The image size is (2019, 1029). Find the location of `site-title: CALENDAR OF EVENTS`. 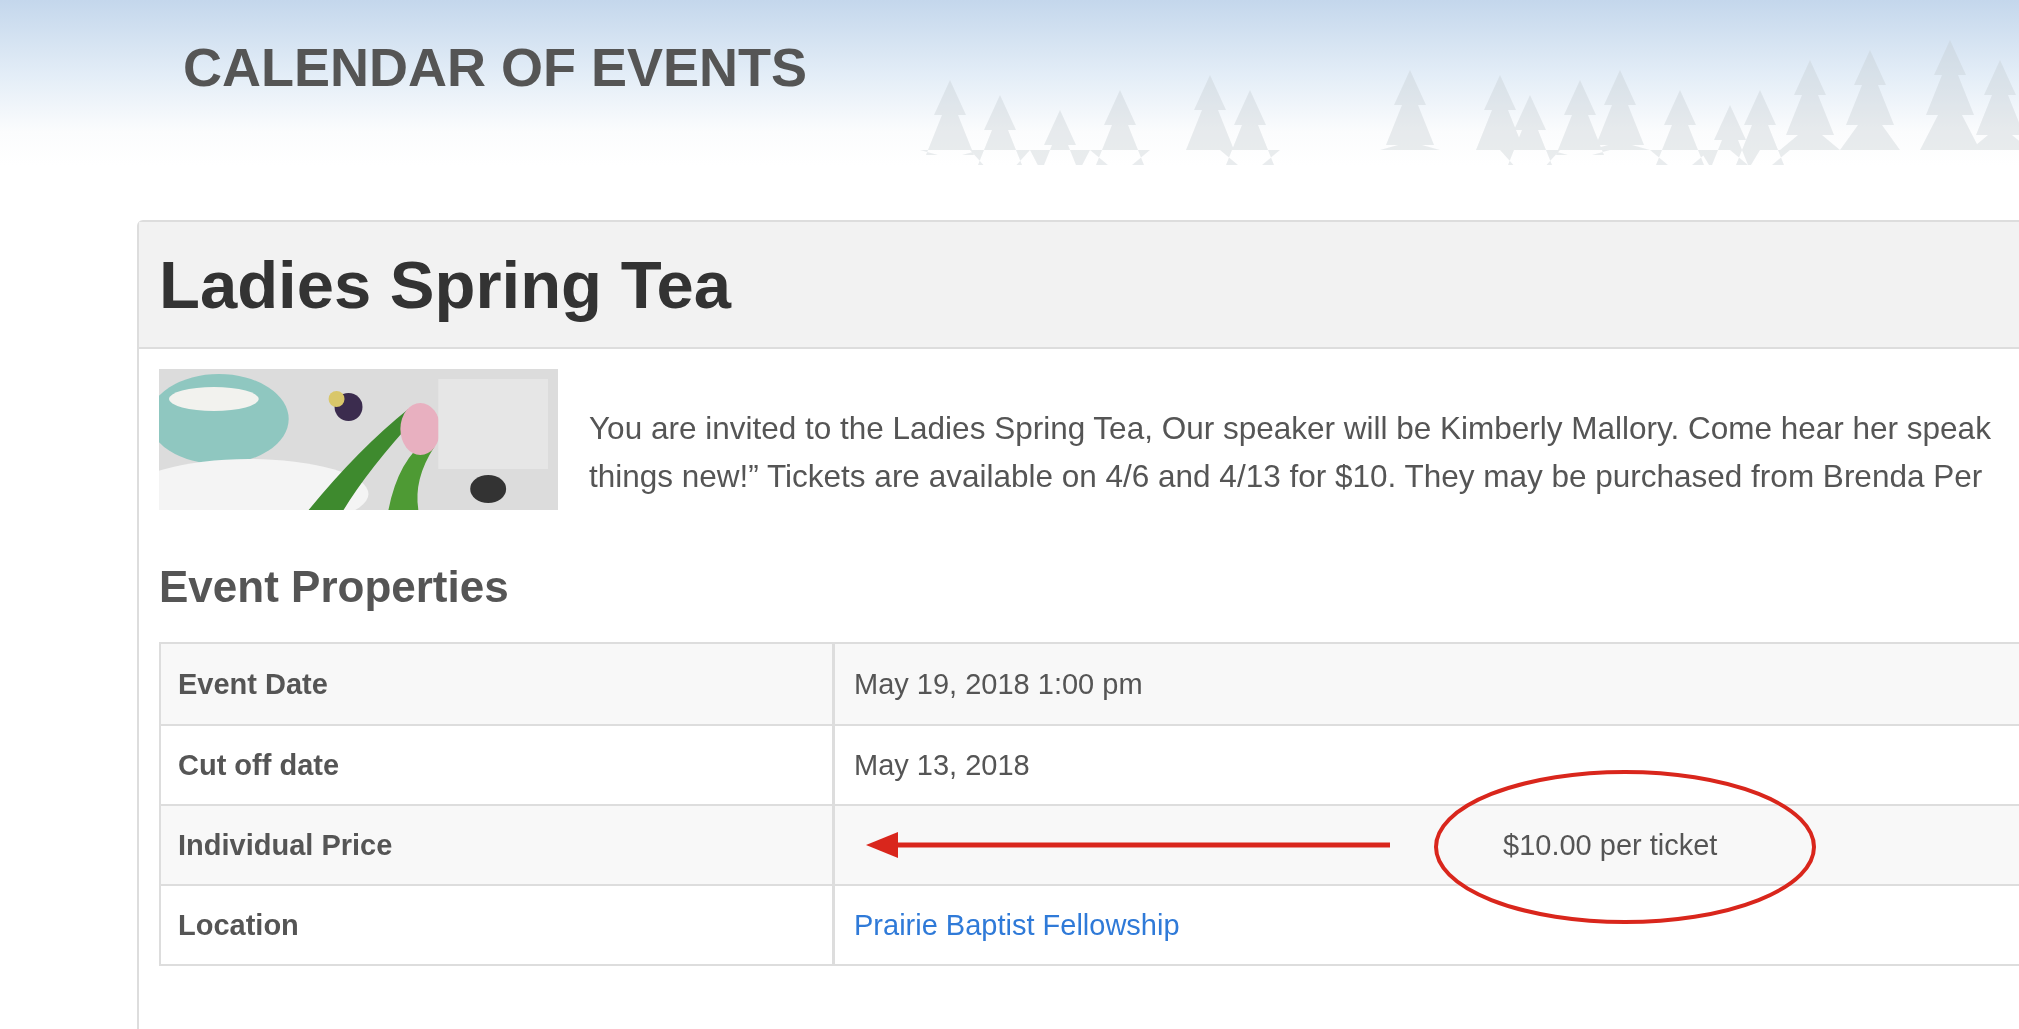

site-title: CALENDAR OF EVENTS is located at coordinates (495, 66).